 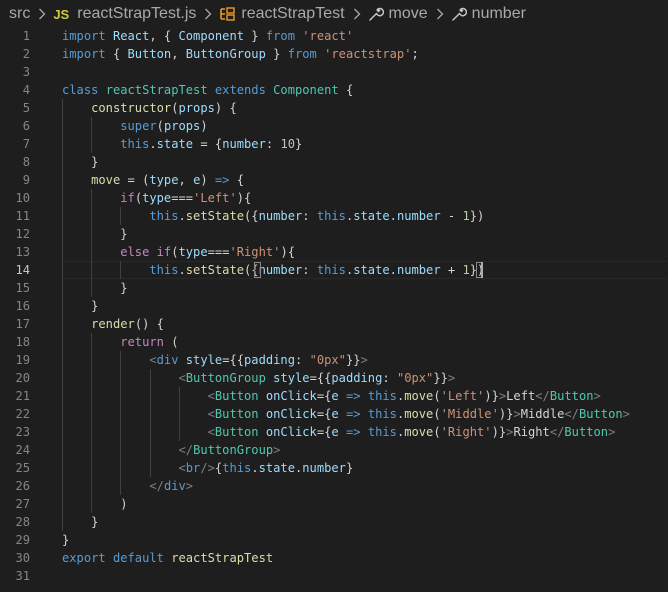 I want to click on code-line: 15 }, so click(x=334, y=288).